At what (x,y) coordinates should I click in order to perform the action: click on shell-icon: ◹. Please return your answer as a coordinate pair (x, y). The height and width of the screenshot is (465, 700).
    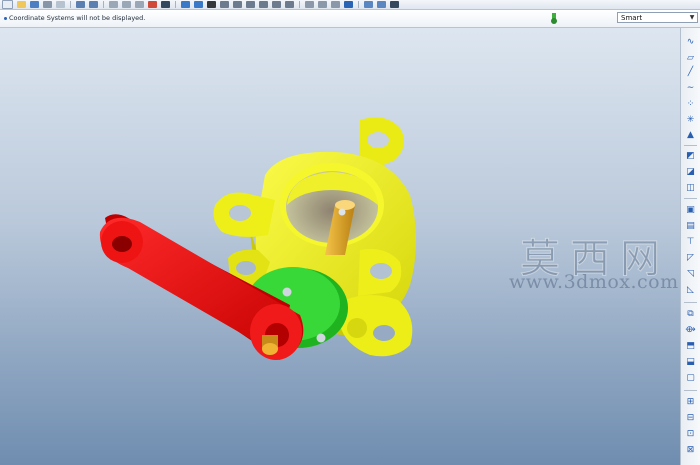
    Looking at the image, I should click on (690, 273).